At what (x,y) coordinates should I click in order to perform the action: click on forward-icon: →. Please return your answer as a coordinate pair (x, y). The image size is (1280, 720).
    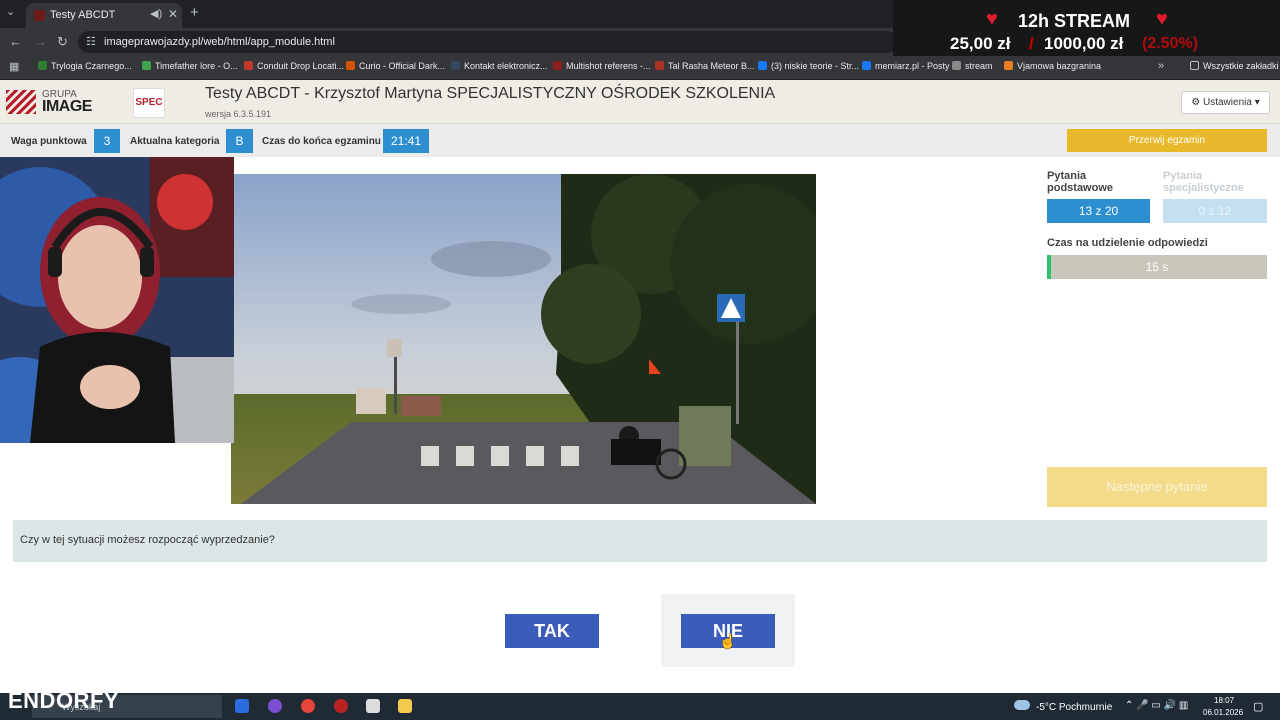
    Looking at the image, I should click on (40, 41).